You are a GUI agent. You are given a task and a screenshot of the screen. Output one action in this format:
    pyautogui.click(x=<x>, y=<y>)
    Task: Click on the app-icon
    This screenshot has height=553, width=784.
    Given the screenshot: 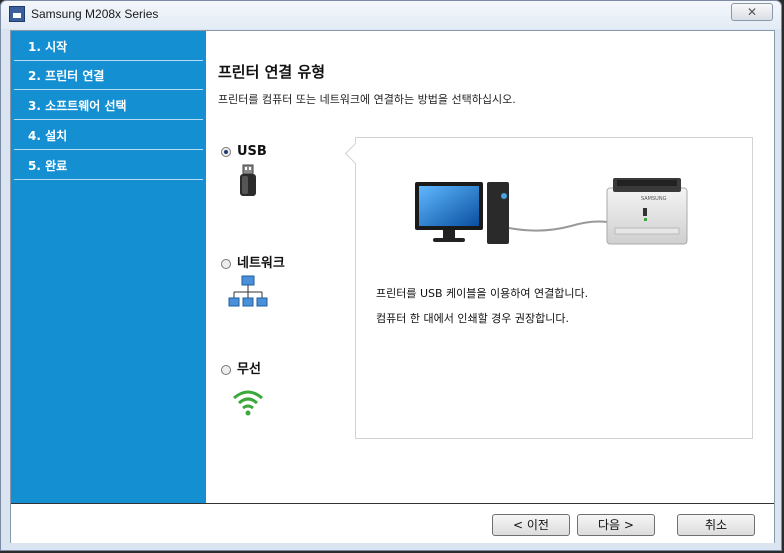 What is the action you would take?
    pyautogui.click(x=17, y=14)
    